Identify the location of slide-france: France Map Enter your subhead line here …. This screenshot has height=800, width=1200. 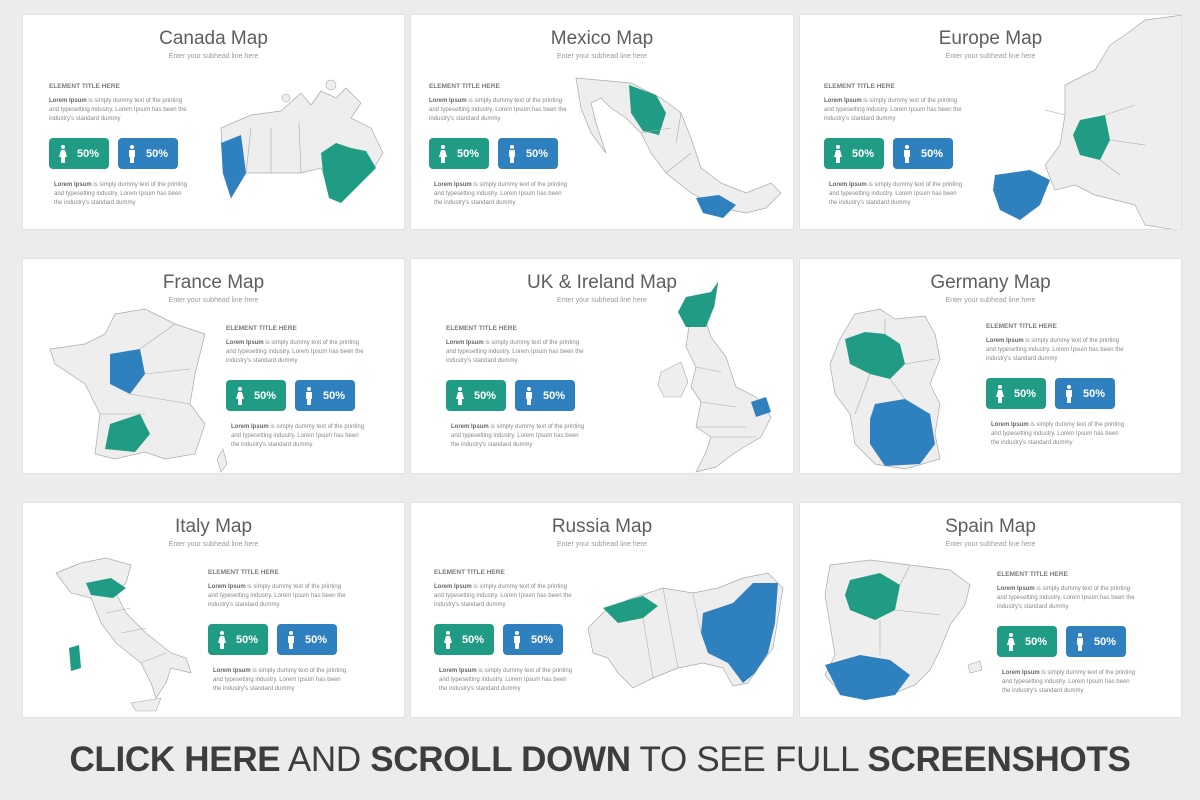
(213, 366).